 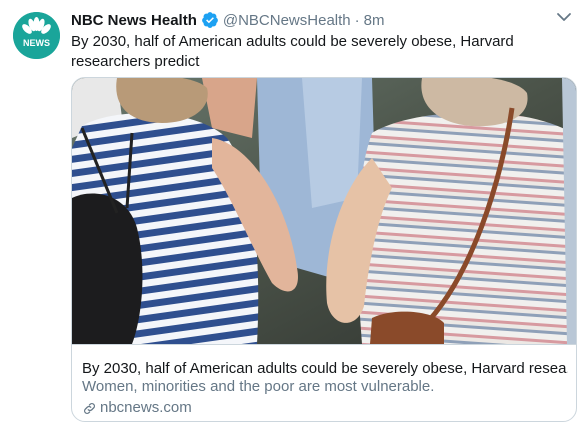 I want to click on verified-badge-icon, so click(x=210, y=20).